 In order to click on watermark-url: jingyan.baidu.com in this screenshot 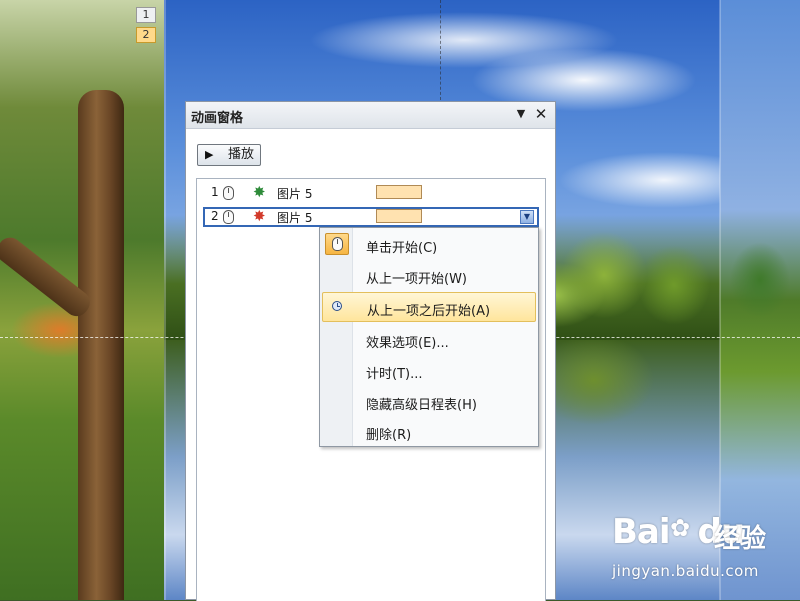, I will do `click(685, 571)`.